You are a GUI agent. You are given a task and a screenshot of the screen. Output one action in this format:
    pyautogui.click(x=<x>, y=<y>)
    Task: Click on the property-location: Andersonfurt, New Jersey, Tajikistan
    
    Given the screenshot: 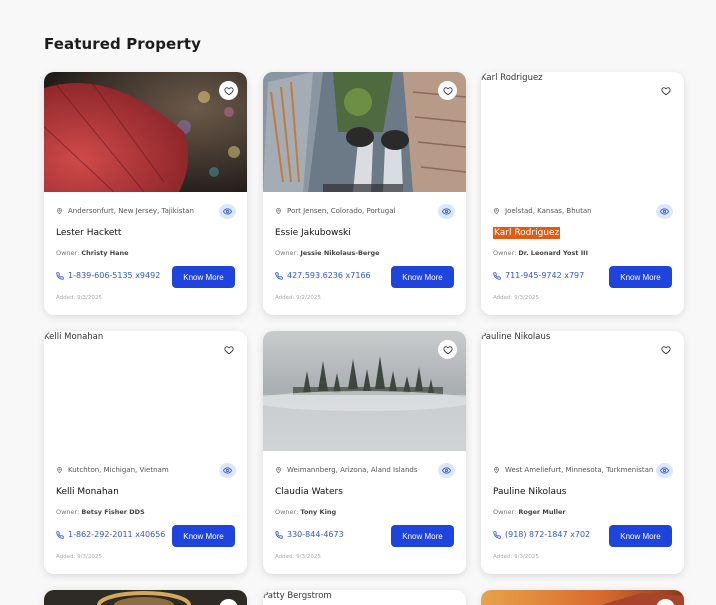 What is the action you would take?
    pyautogui.click(x=145, y=211)
    